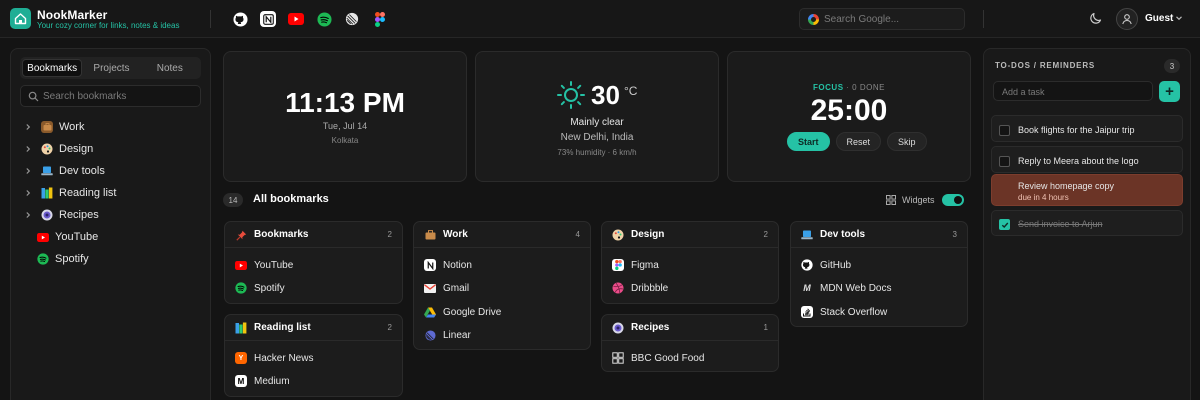  What do you see at coordinates (113, 171) in the screenshot?
I see `sidebar-item-dev-tools: Dev tools` at bounding box center [113, 171].